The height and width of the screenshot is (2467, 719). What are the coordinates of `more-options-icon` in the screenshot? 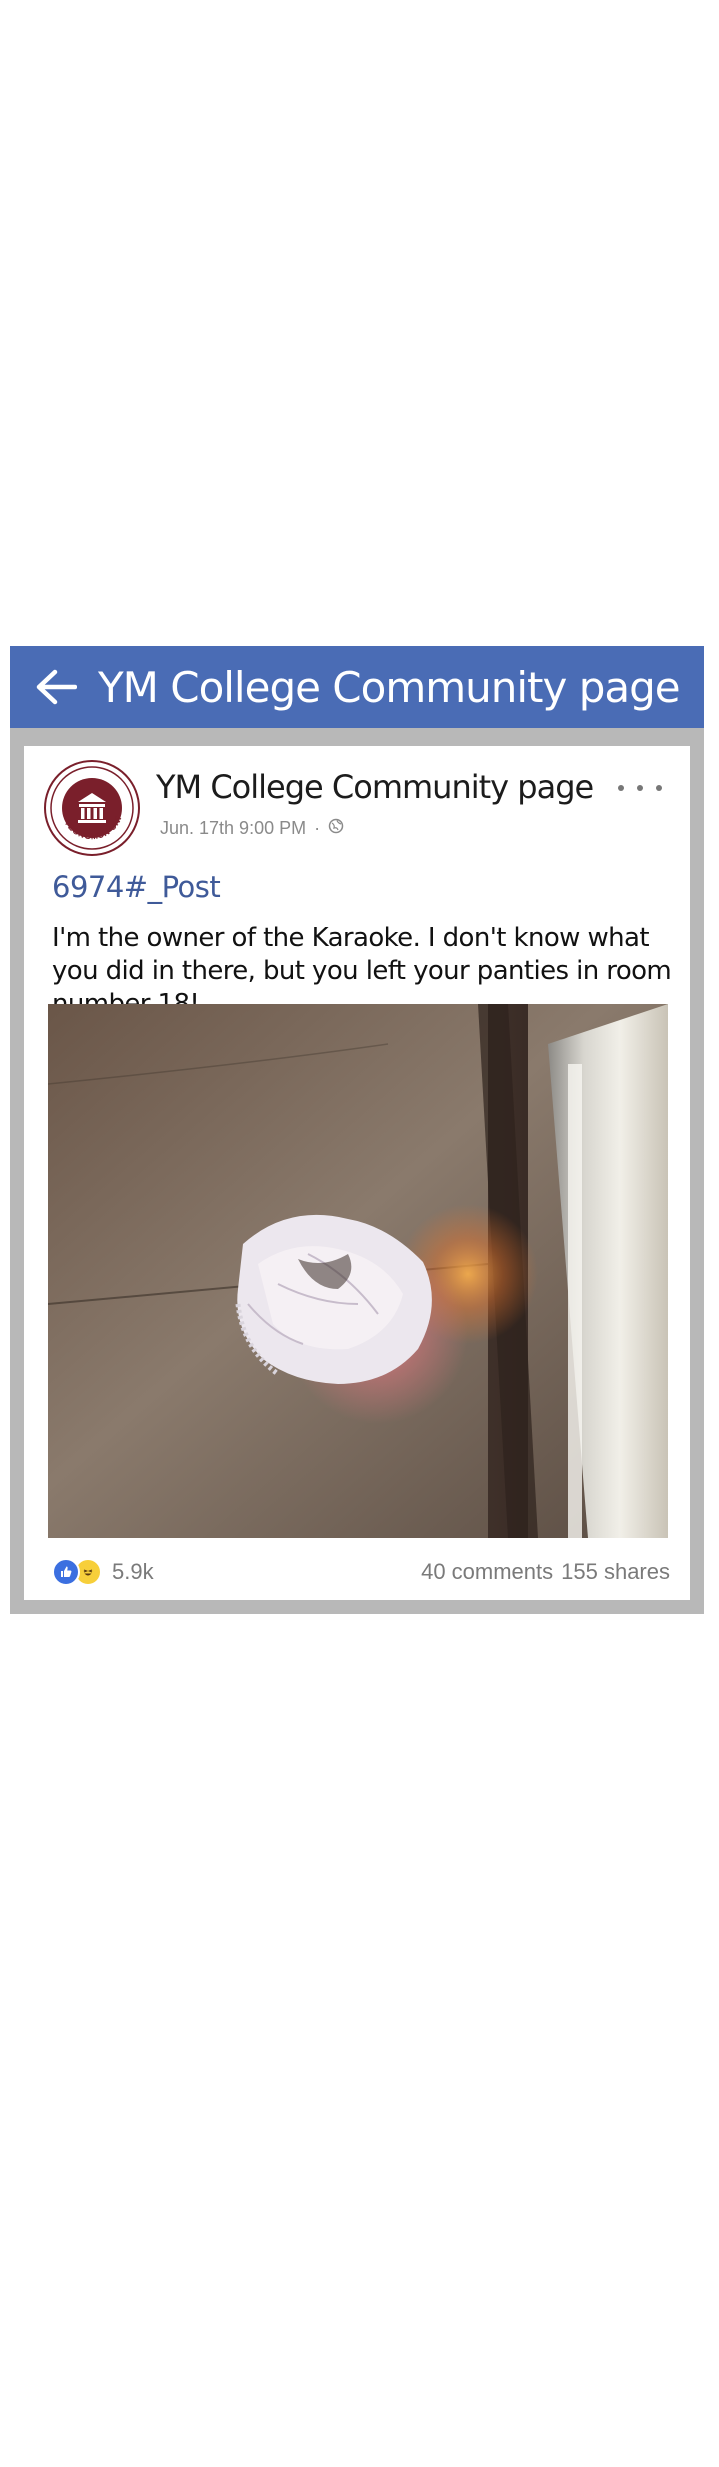 It's located at (640, 788).